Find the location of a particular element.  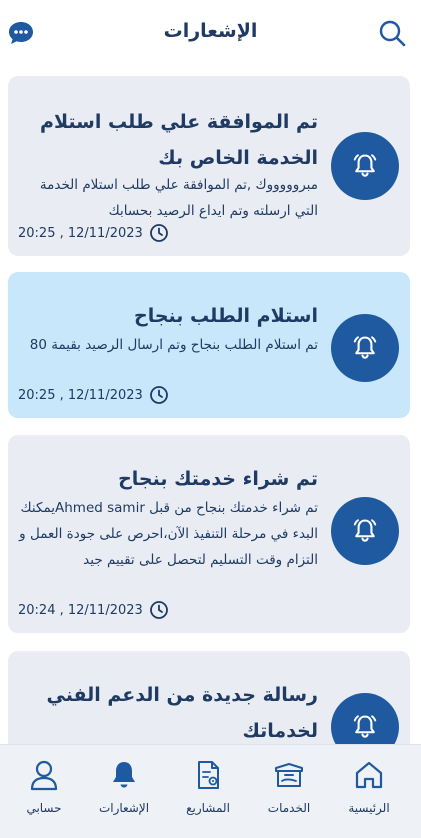

nav-item-projects: المشاريع is located at coordinates (208, 786).